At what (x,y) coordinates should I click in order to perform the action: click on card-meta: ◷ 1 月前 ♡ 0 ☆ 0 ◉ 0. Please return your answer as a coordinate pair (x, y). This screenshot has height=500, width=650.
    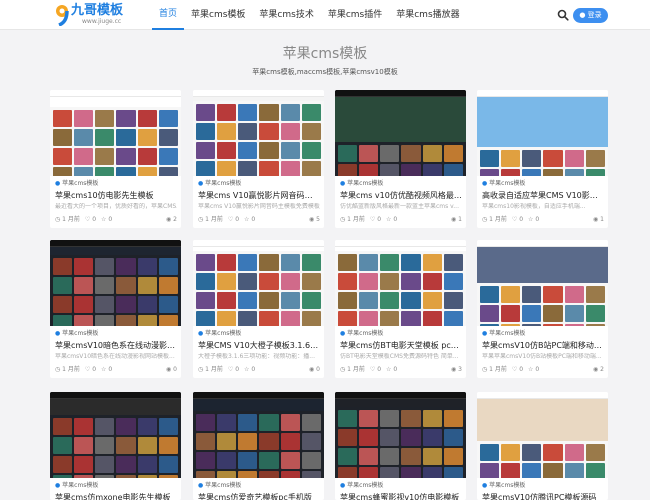
    Looking at the image, I should click on (116, 370).